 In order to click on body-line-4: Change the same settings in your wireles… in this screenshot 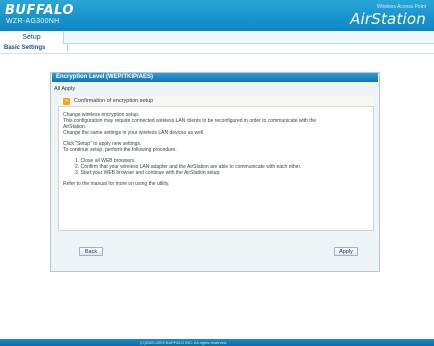, I will do `click(134, 133)`.